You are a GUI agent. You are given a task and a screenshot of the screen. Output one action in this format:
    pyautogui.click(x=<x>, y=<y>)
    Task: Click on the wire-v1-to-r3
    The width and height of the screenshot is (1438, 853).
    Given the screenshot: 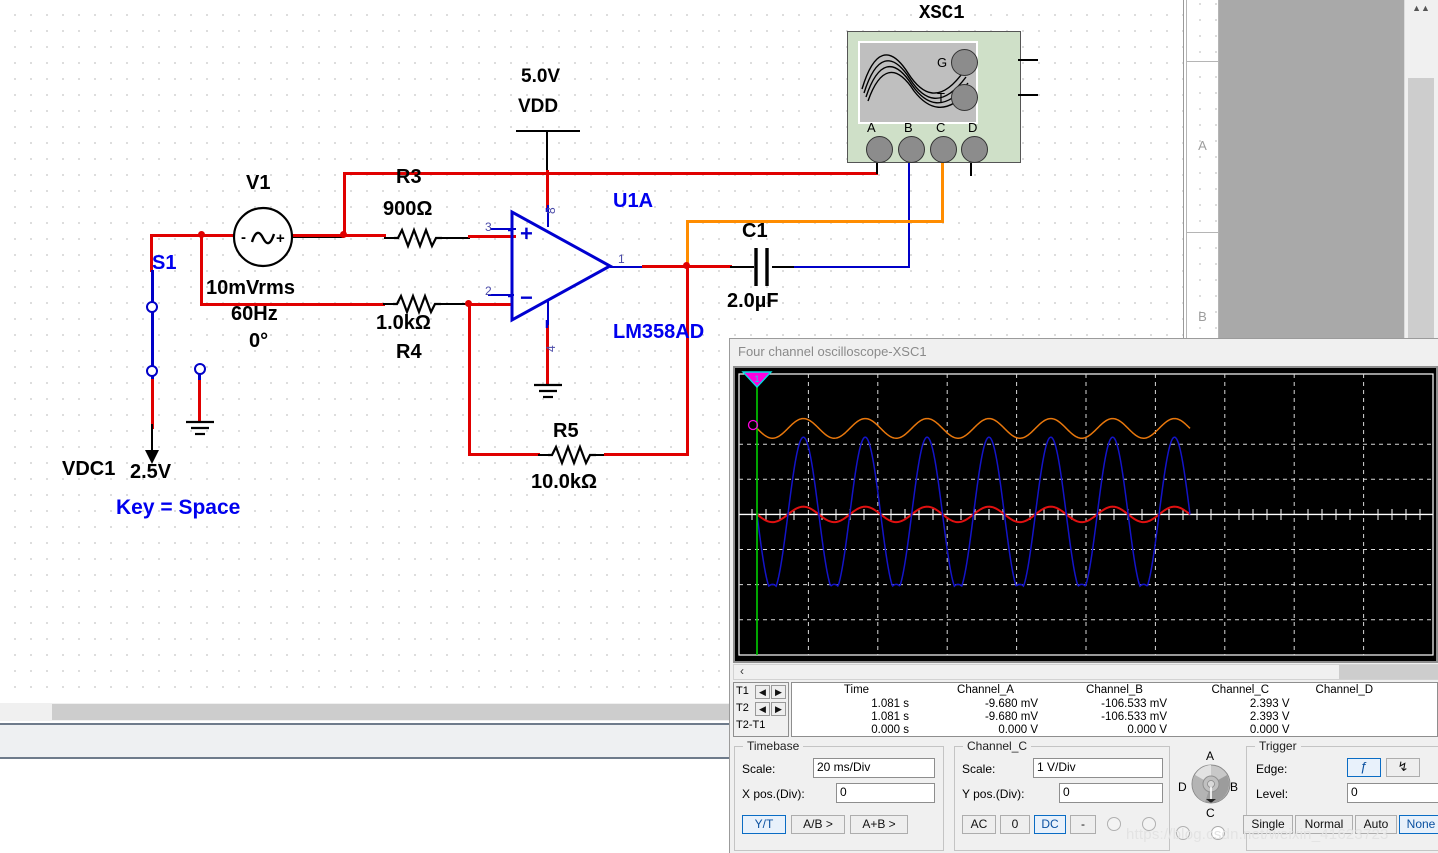 What is the action you would take?
    pyautogui.click(x=336, y=235)
    